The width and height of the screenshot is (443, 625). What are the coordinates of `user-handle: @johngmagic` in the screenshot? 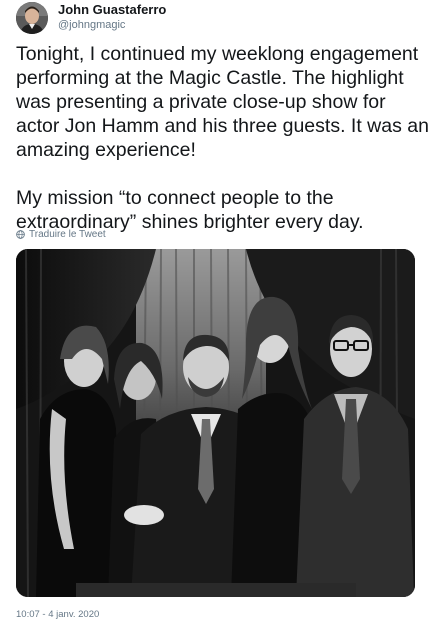 It's located at (112, 25).